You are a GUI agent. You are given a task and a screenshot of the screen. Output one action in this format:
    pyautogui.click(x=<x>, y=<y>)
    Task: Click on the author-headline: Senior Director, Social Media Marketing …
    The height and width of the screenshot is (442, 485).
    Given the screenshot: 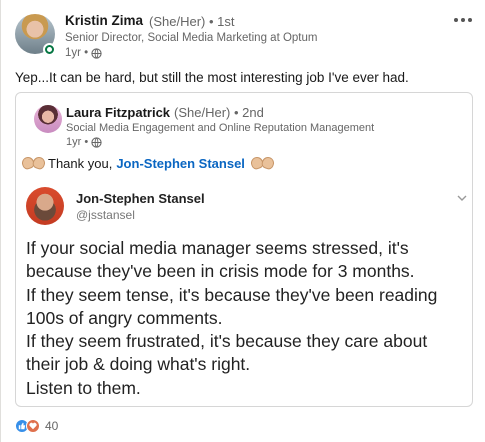 What is the action you would take?
    pyautogui.click(x=191, y=38)
    